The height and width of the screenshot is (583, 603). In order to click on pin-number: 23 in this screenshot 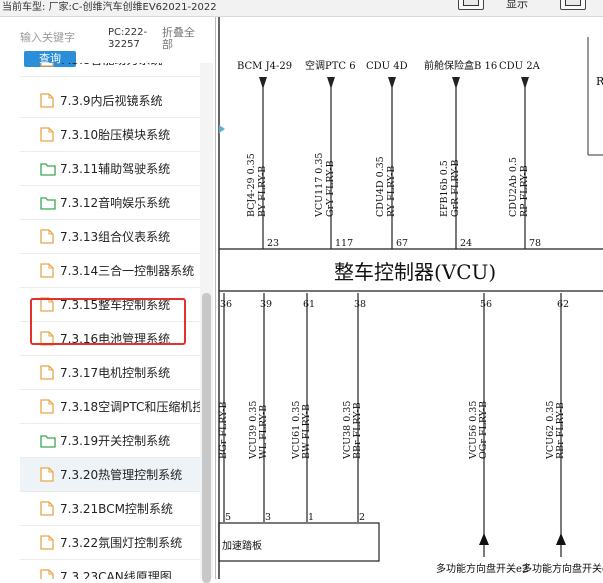, I will do `click(273, 243)`.